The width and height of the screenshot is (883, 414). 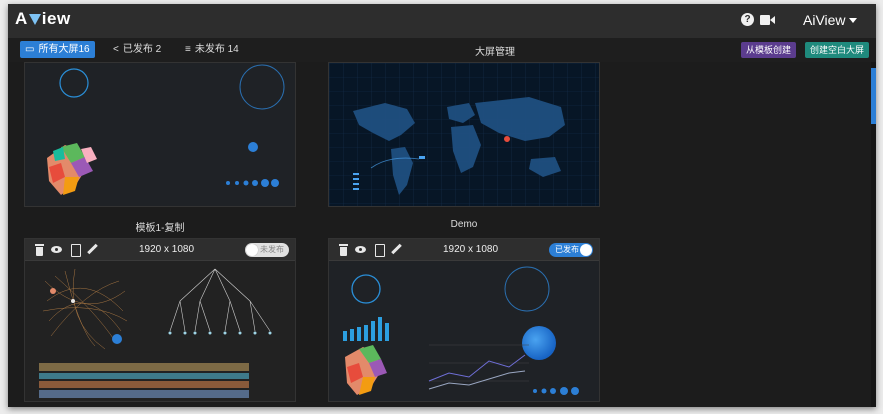 I want to click on tab-all: ▭ 所有大屏16, so click(x=57, y=49).